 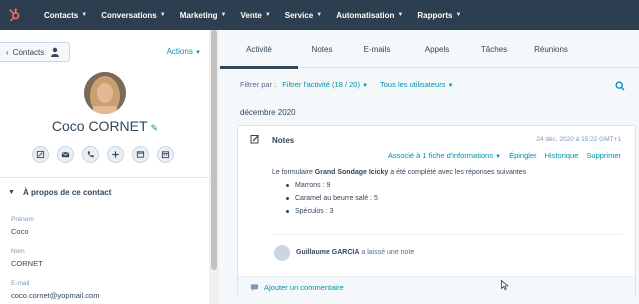 I want to click on nav-label: Rapports, so click(x=435, y=15).